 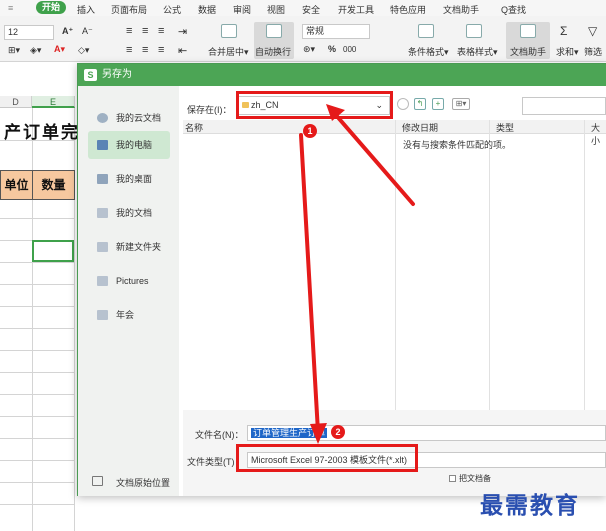 What do you see at coordinates (403, 104) in the screenshot?
I see `back-icon` at bounding box center [403, 104].